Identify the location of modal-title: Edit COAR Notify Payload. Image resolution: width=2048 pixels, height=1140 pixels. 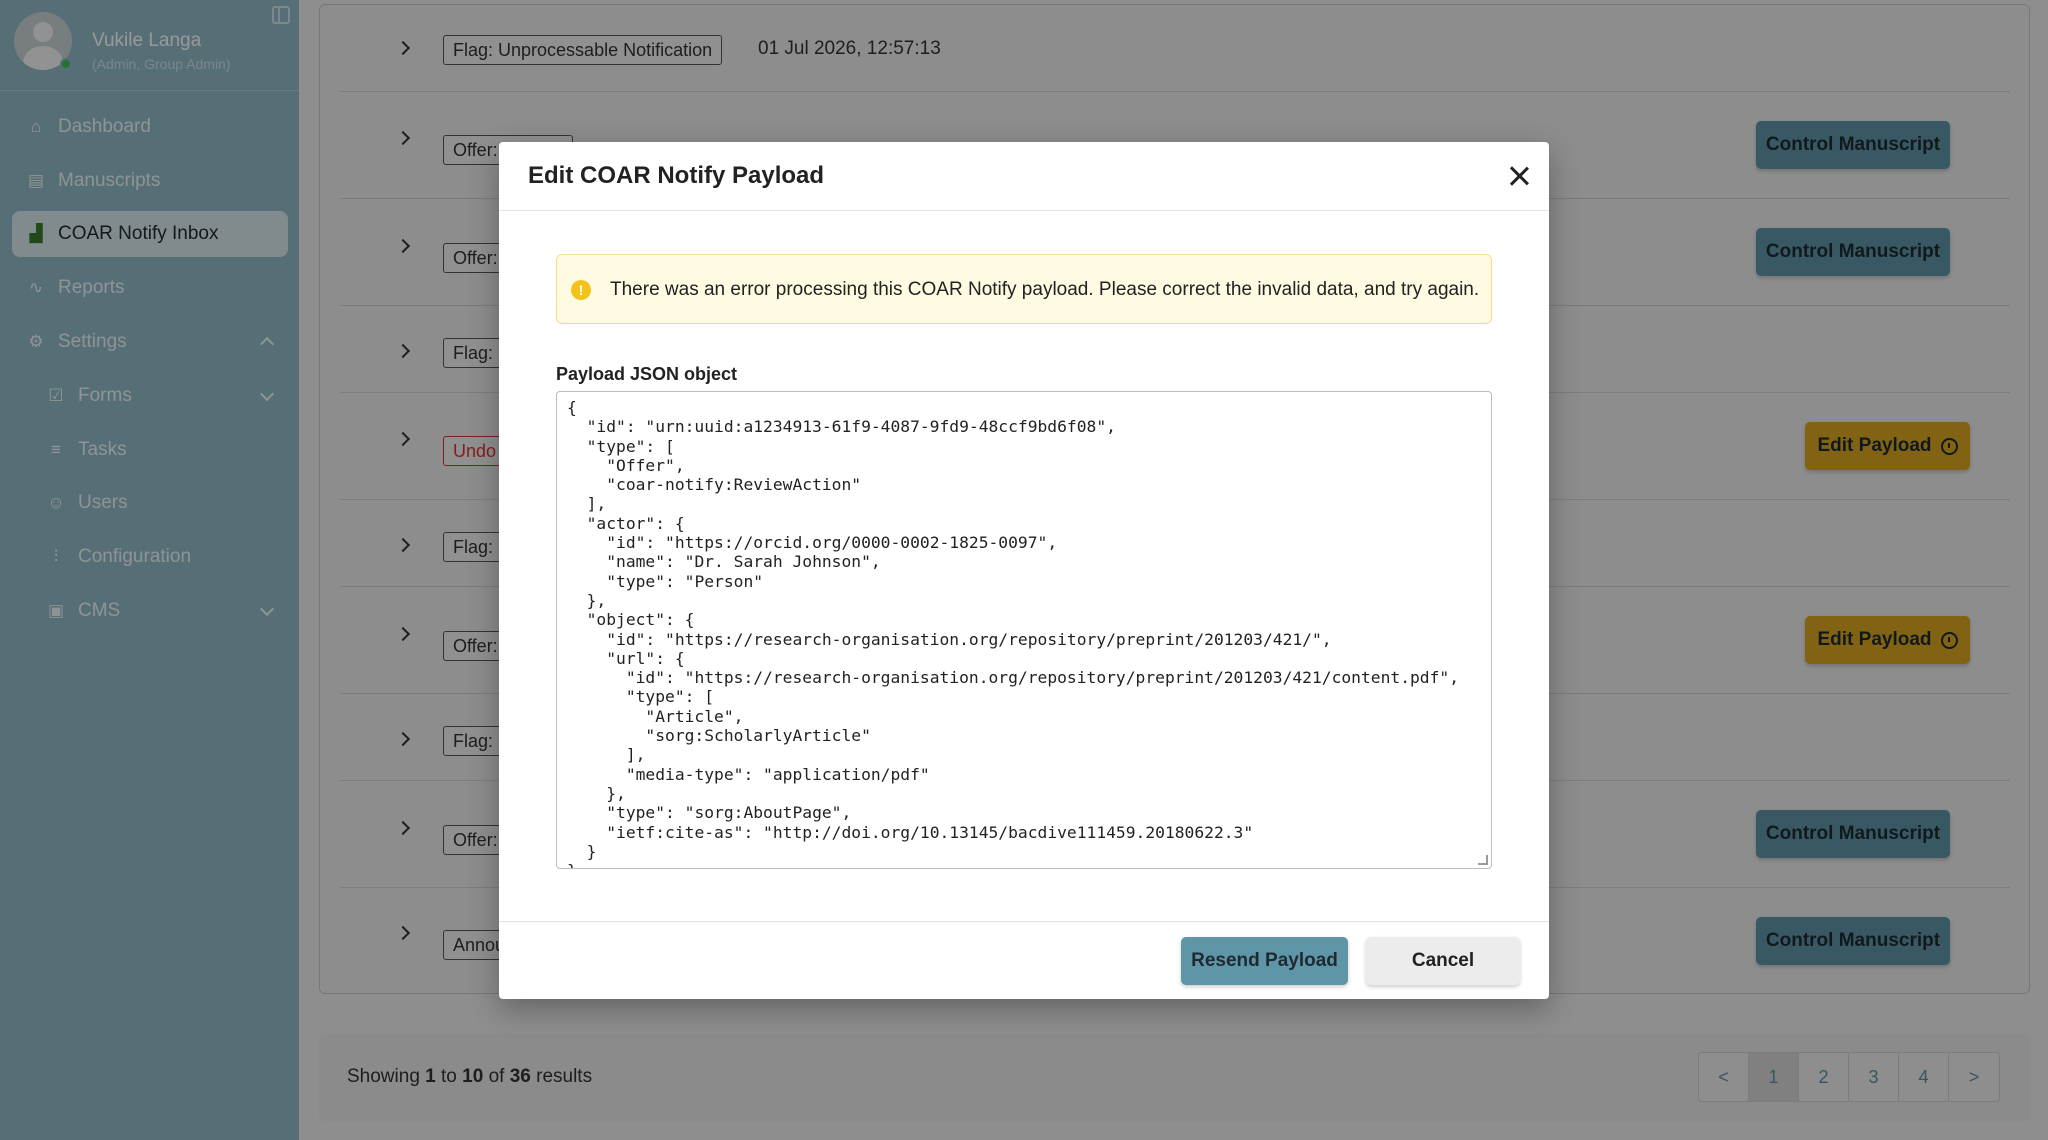
(676, 175).